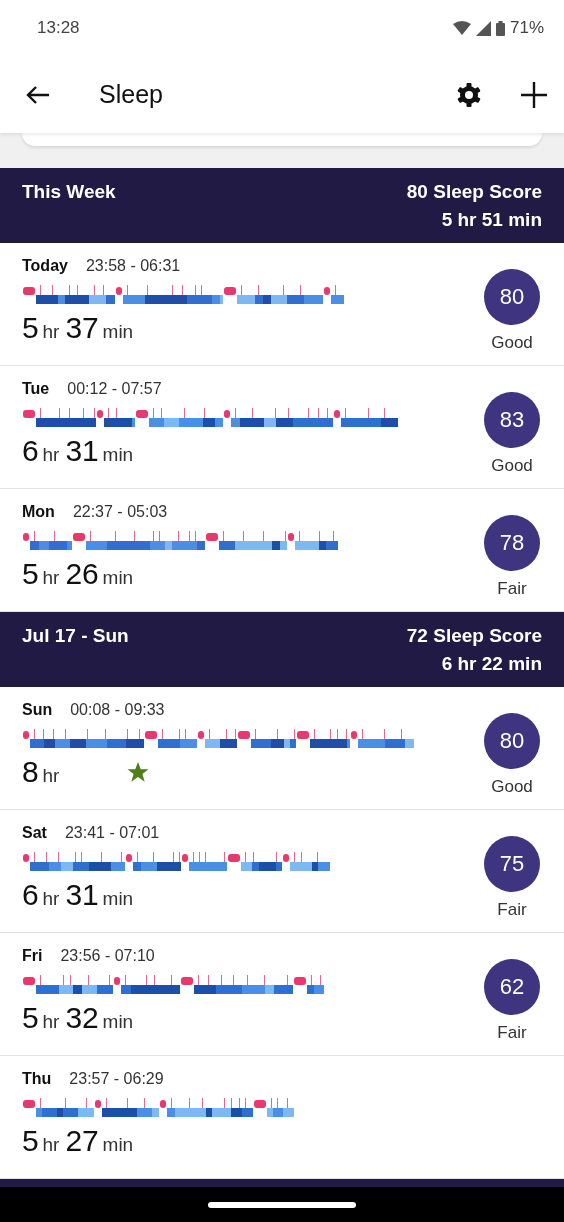 Image resolution: width=564 pixels, height=1222 pixels. I want to click on day-label: Sat, so click(34, 833).